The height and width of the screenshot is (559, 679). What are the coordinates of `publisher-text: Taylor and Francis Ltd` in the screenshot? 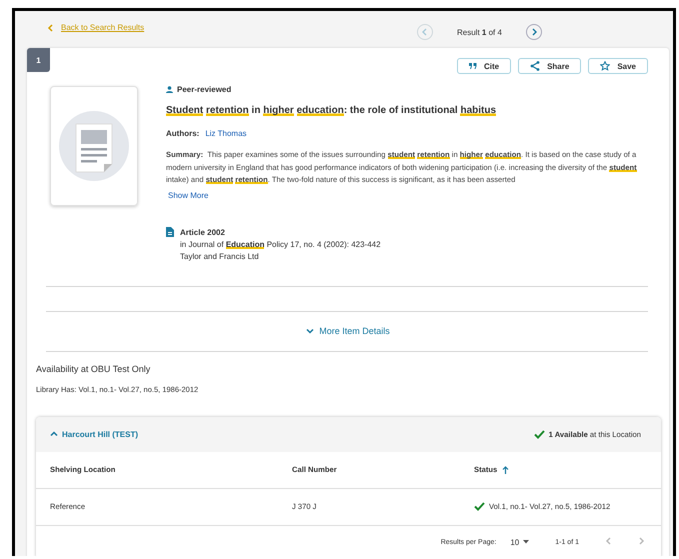 It's located at (220, 256).